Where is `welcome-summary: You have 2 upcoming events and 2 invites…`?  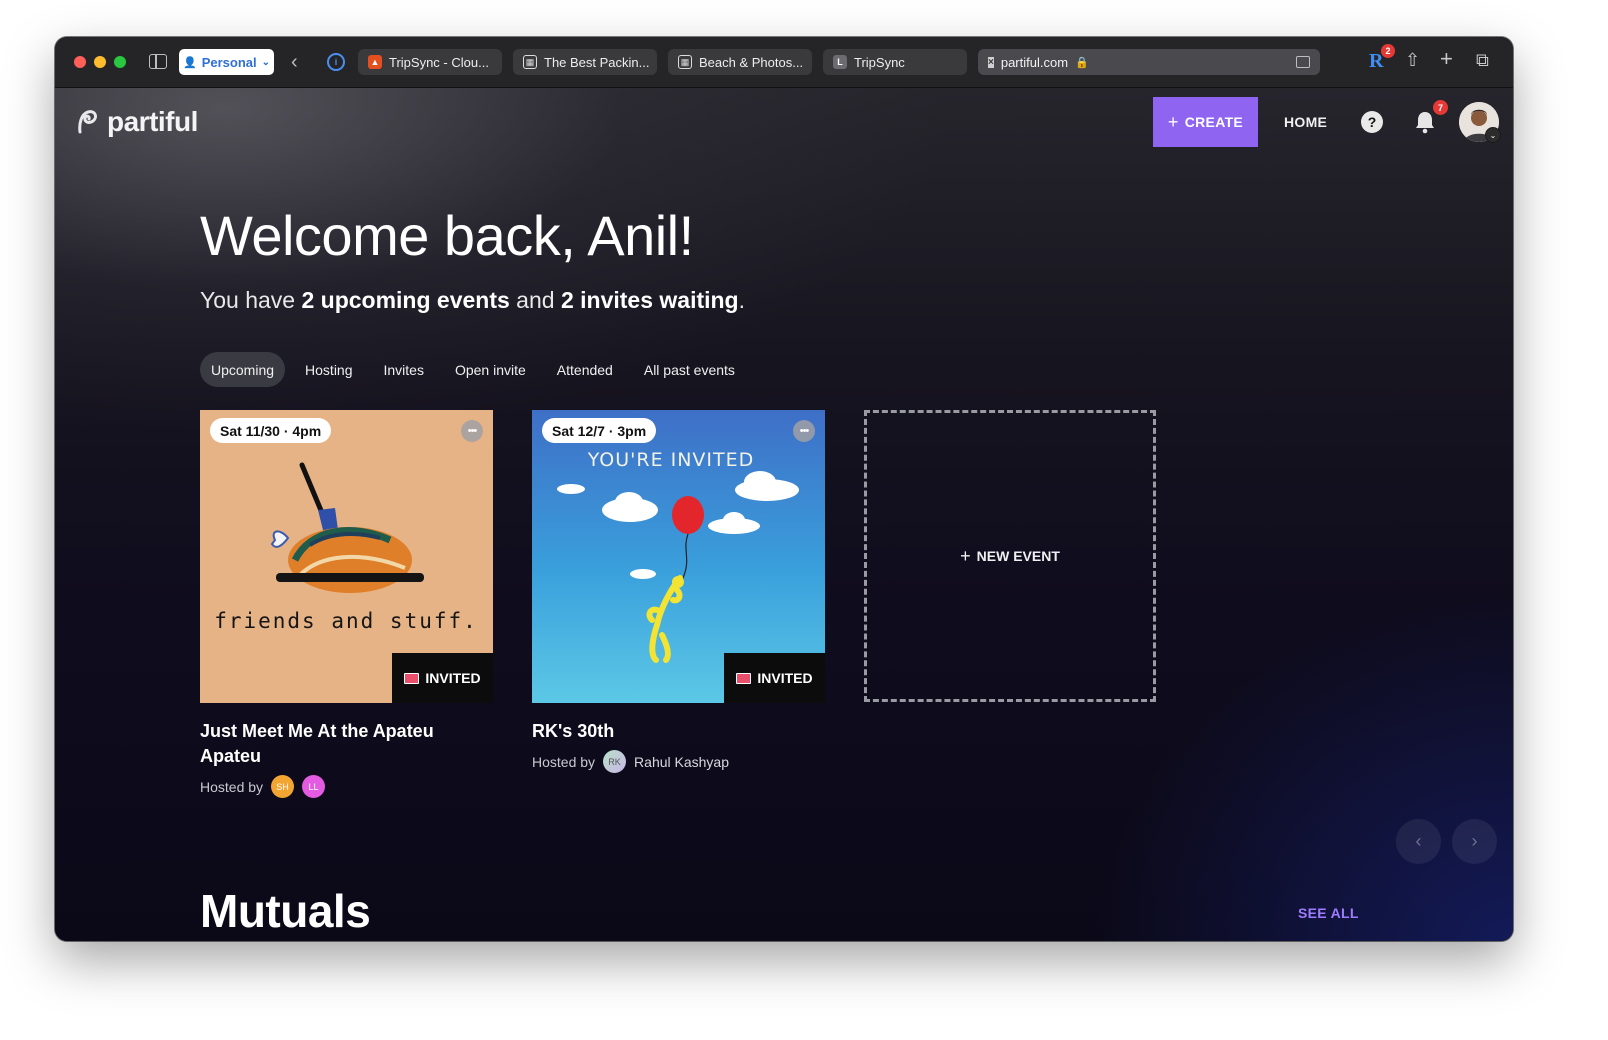 welcome-summary: You have 2 upcoming events and 2 invites… is located at coordinates (472, 300).